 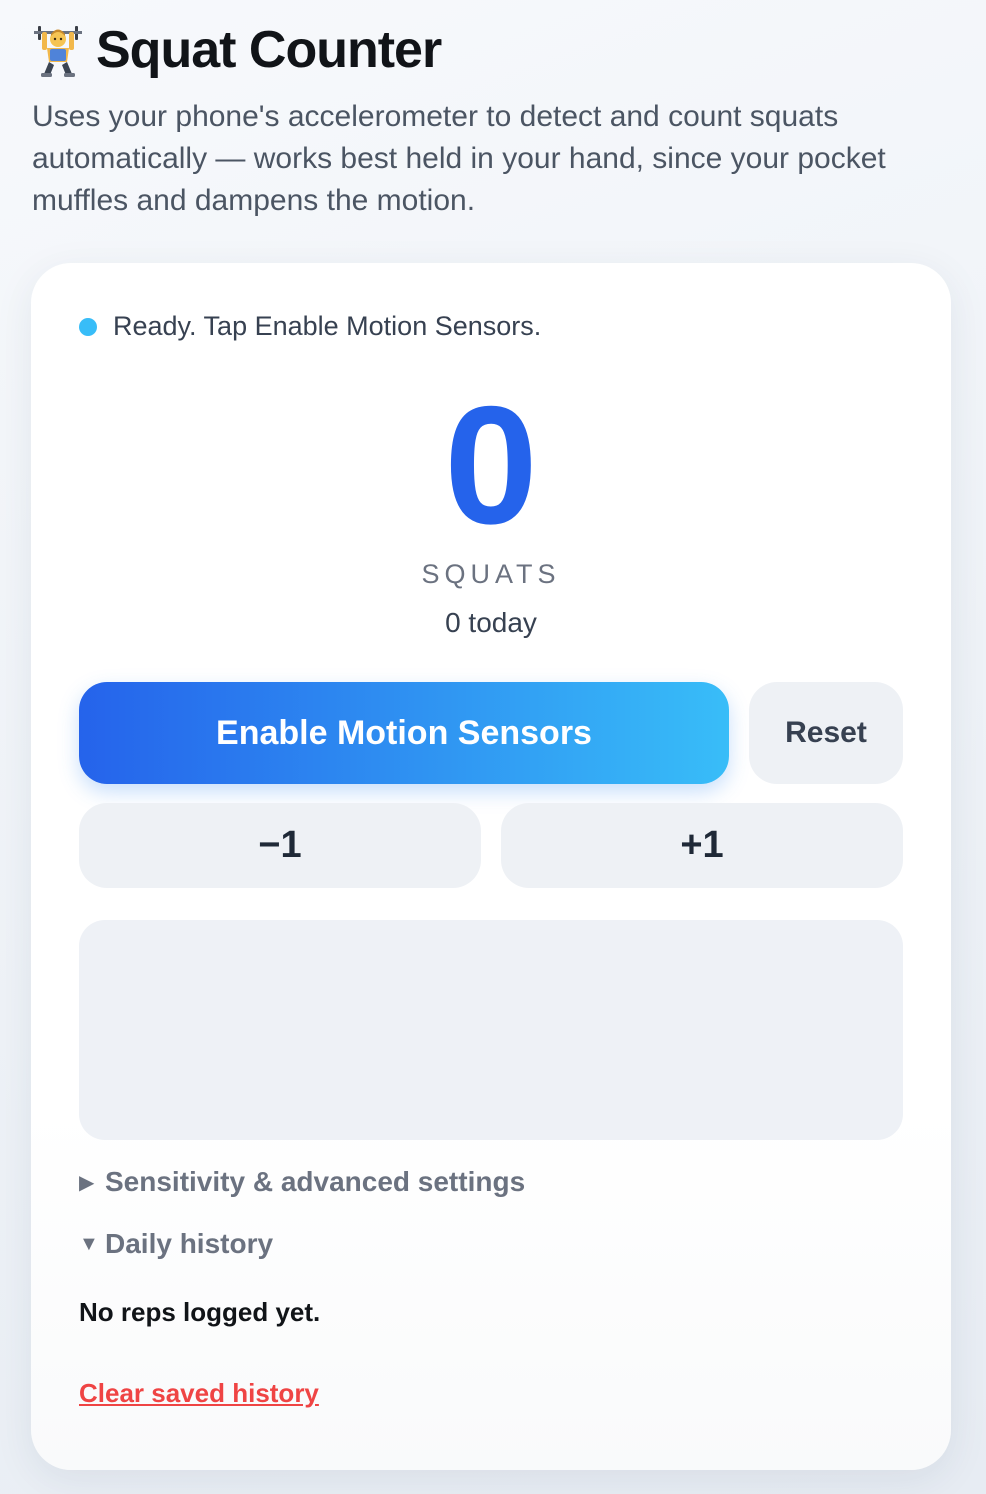 What do you see at coordinates (280, 845) in the screenshot?
I see `decrement-button: −1` at bounding box center [280, 845].